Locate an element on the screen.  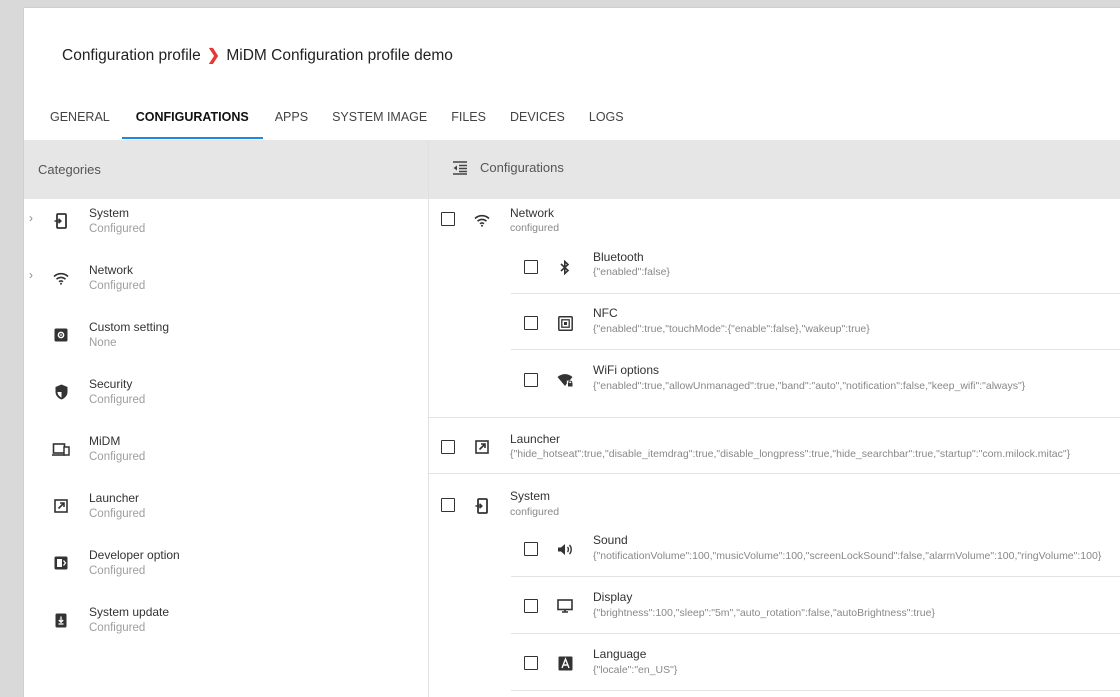
config-name: Sound is located at coordinates (610, 540).